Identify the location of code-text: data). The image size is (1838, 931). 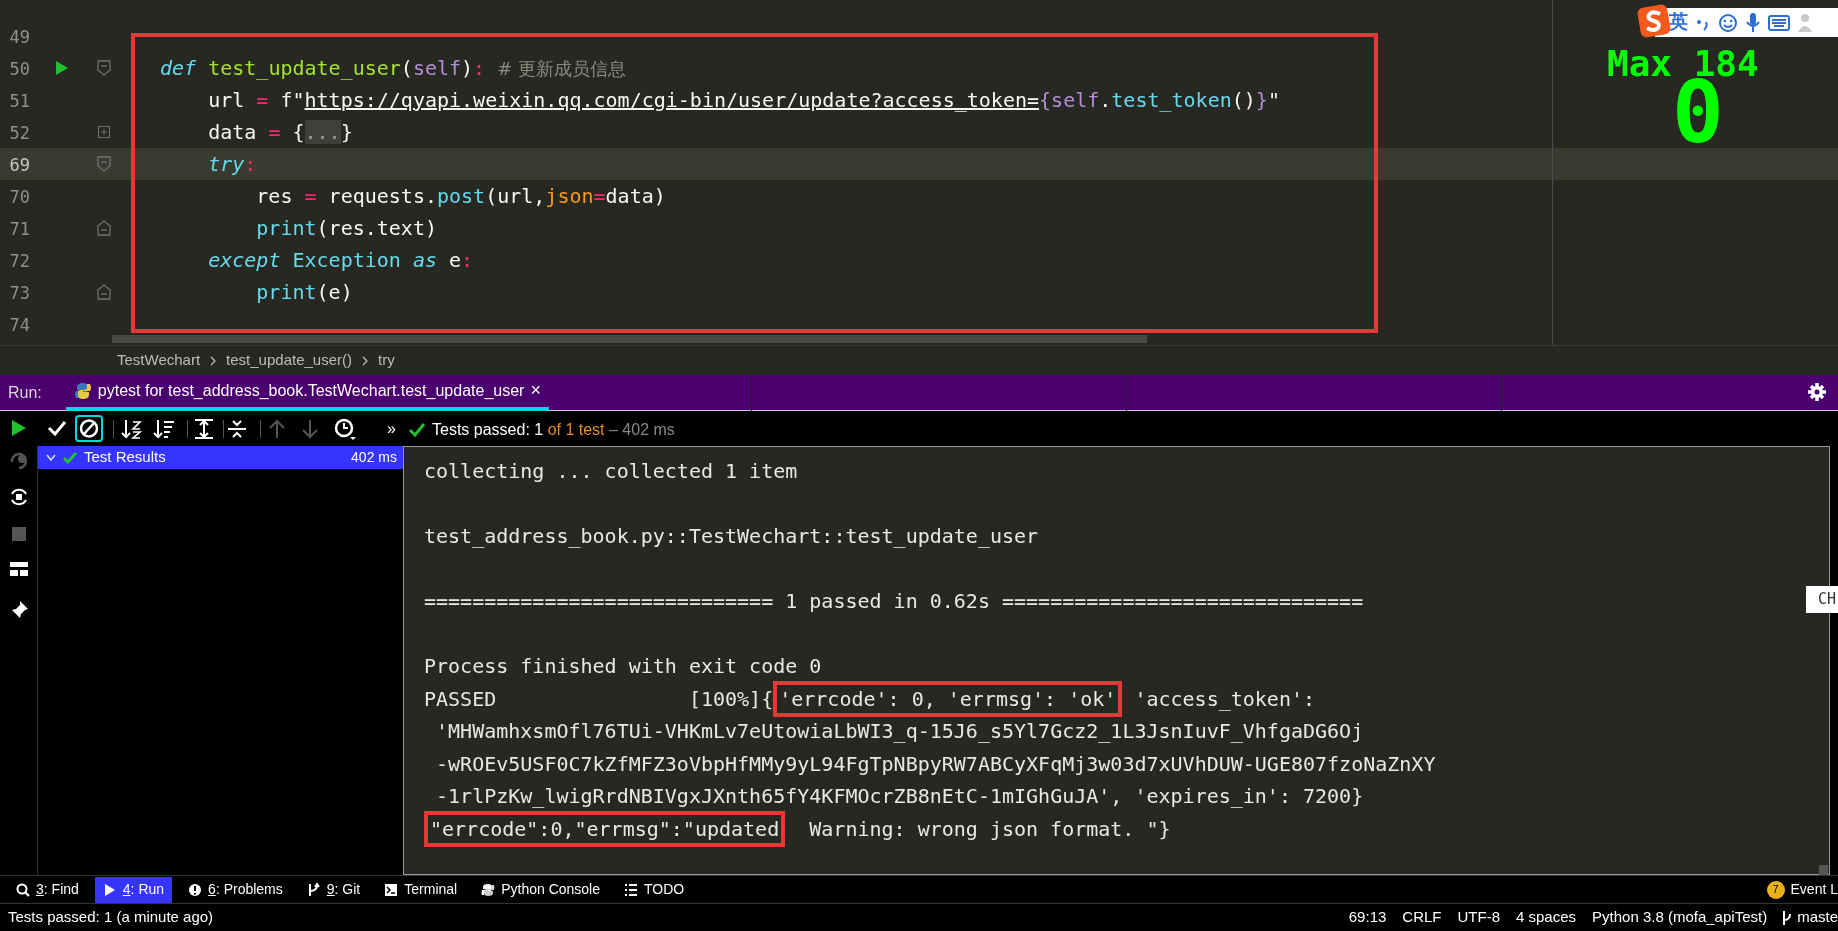
(635, 196).